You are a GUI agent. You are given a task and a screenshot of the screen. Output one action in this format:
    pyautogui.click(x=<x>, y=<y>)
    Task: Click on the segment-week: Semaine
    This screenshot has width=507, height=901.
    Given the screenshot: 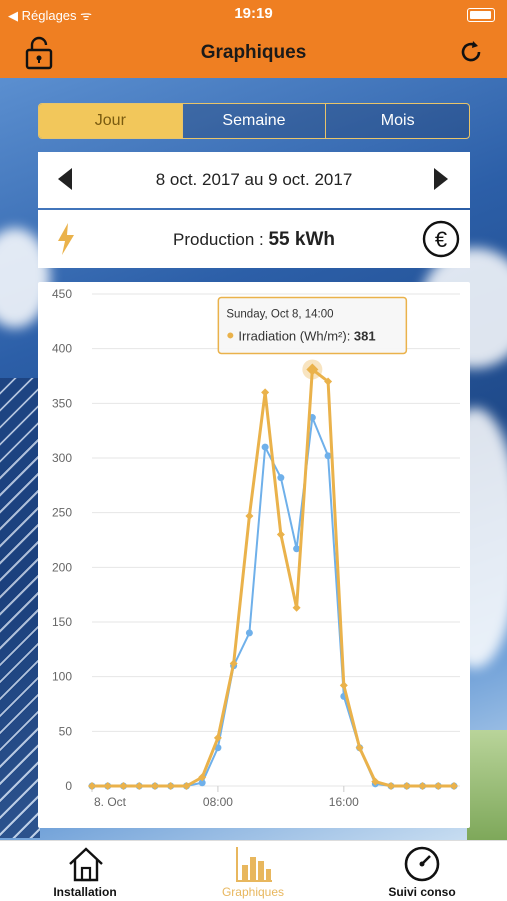 What is the action you would take?
    pyautogui.click(x=253, y=121)
    